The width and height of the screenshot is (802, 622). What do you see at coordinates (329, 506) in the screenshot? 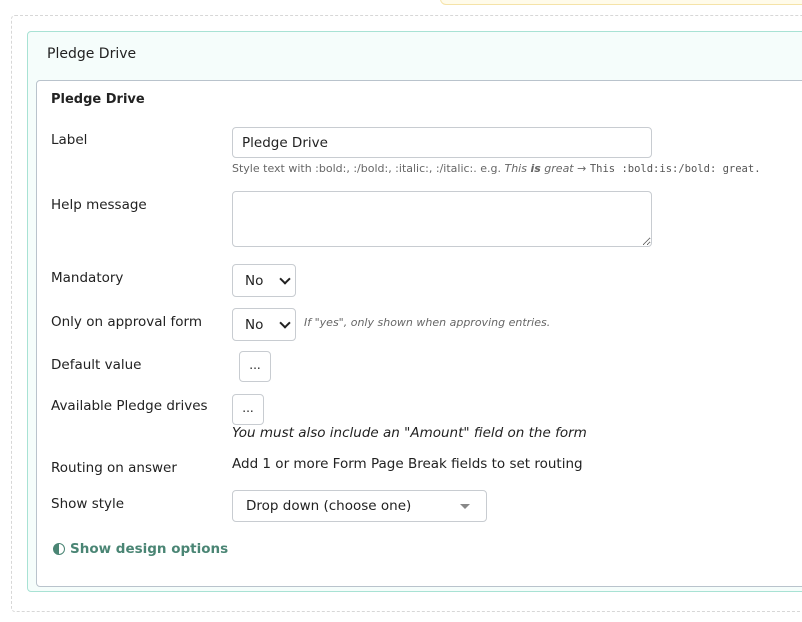
I see `show-style-value: Drop down (choose one)` at bounding box center [329, 506].